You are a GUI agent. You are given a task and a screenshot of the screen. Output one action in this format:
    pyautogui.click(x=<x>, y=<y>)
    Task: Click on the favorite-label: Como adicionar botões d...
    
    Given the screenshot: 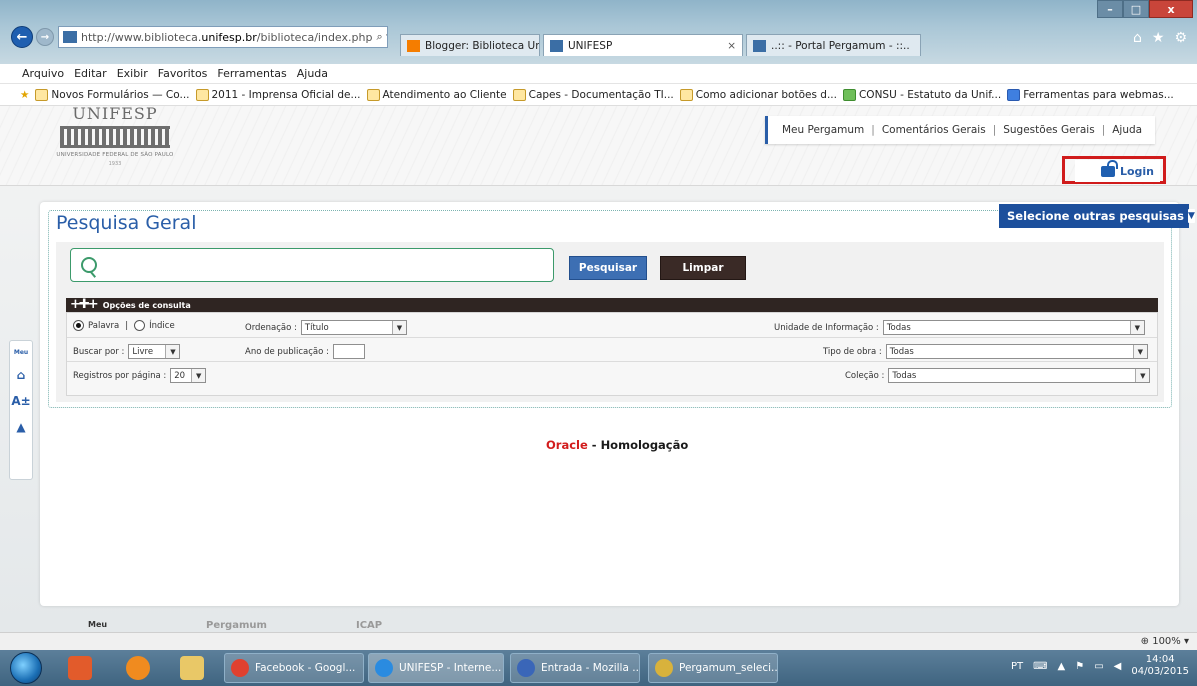 What is the action you would take?
    pyautogui.click(x=766, y=94)
    